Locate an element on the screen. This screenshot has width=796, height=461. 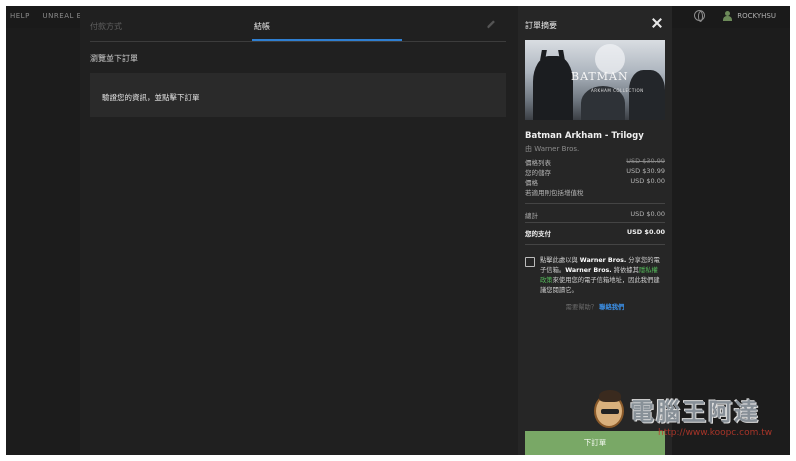
price-row-vat: 若適用則包括增值稅 is located at coordinates (595, 192).